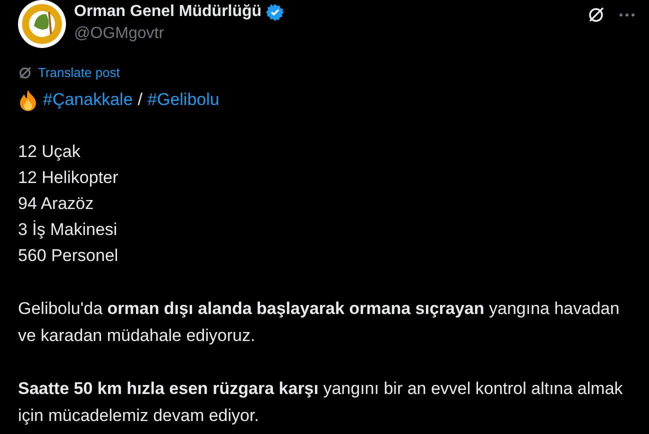  Describe the element at coordinates (319, 322) in the screenshot. I see `post-paragraph: Gelibolu'da orman dışı alanda başlayarak ormana sıçrayan yangına havadan ve karadan müdahale ediyoruz.` at that location.